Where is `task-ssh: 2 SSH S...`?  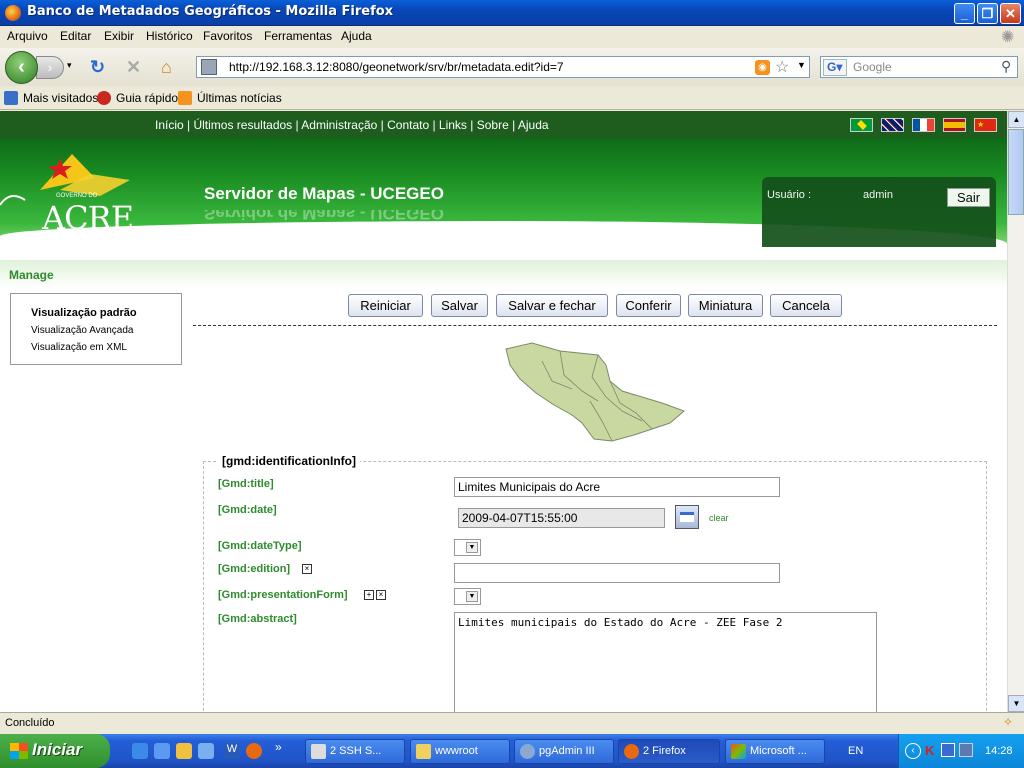 task-ssh: 2 SSH S... is located at coordinates (355, 751).